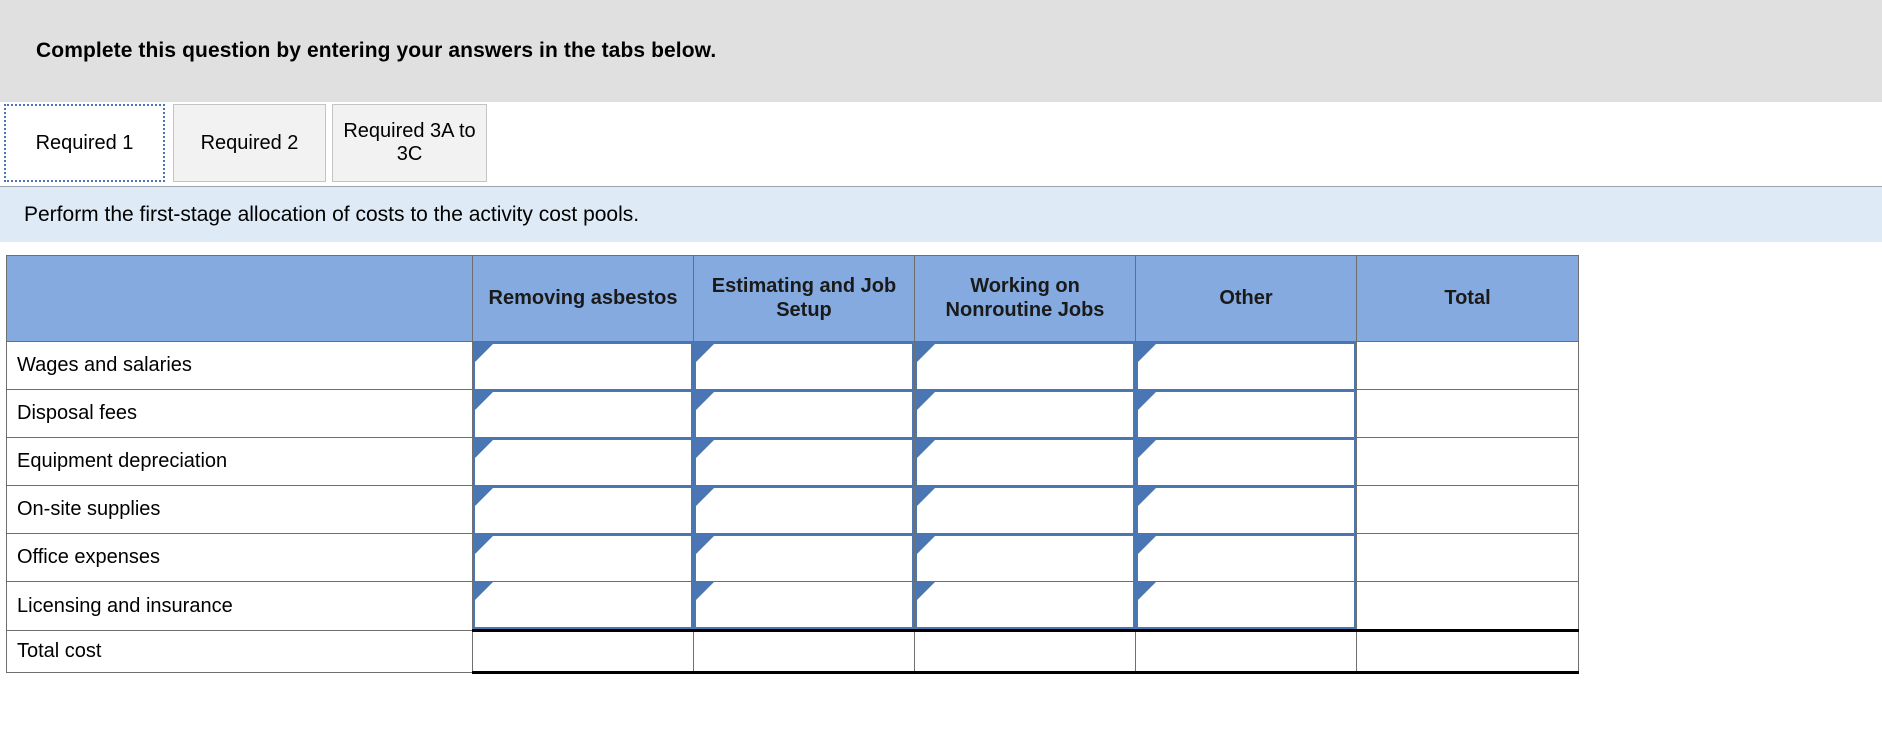 This screenshot has width=1882, height=750. Describe the element at coordinates (1467, 461) in the screenshot. I see `cell-equipment-total` at that location.